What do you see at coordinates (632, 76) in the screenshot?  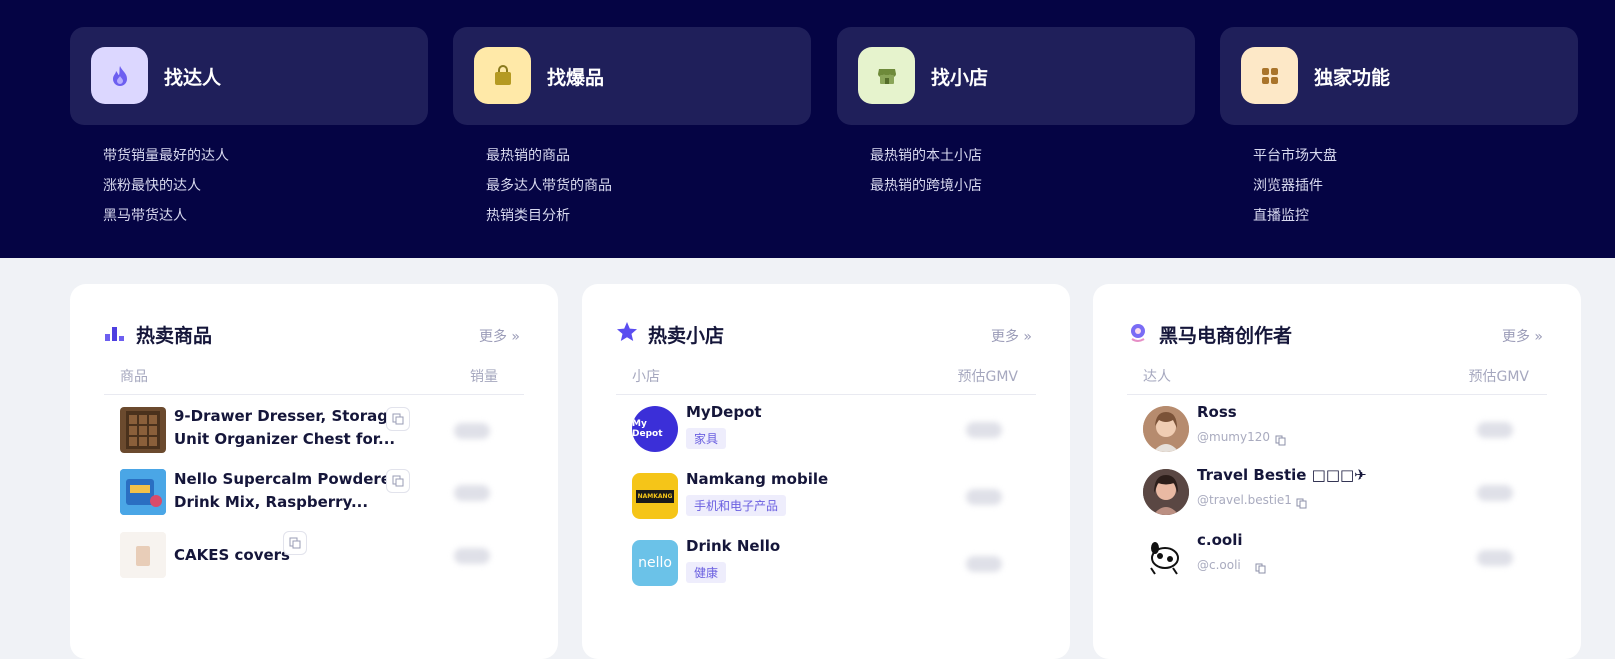 I see `nav-card-find-products: 找爆品` at bounding box center [632, 76].